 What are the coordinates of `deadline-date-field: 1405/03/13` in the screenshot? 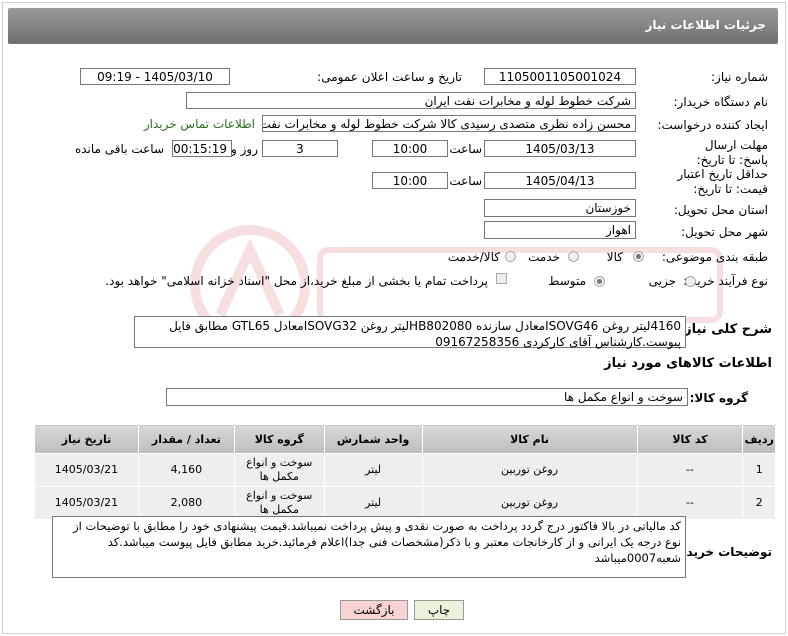 It's located at (560, 148).